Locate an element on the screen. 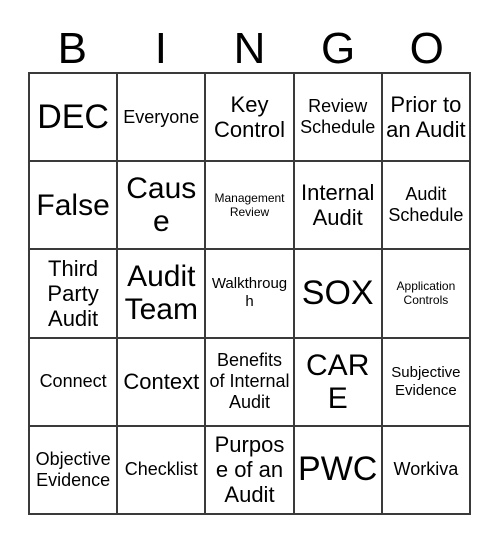 Image resolution: width=500 pixels, height=544 pixels. bingo-cell-label: Benefits of Internal Audit is located at coordinates (249, 381).